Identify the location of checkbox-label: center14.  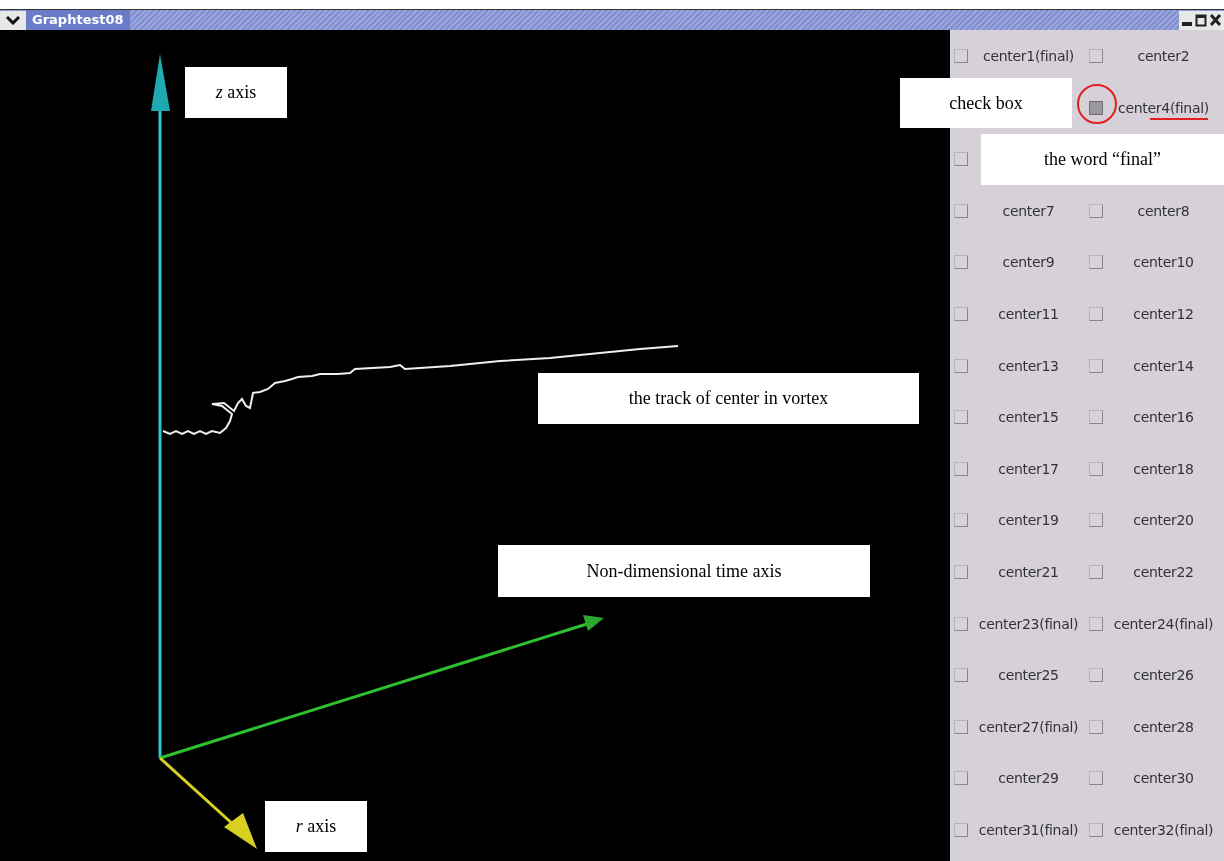
(1163, 365).